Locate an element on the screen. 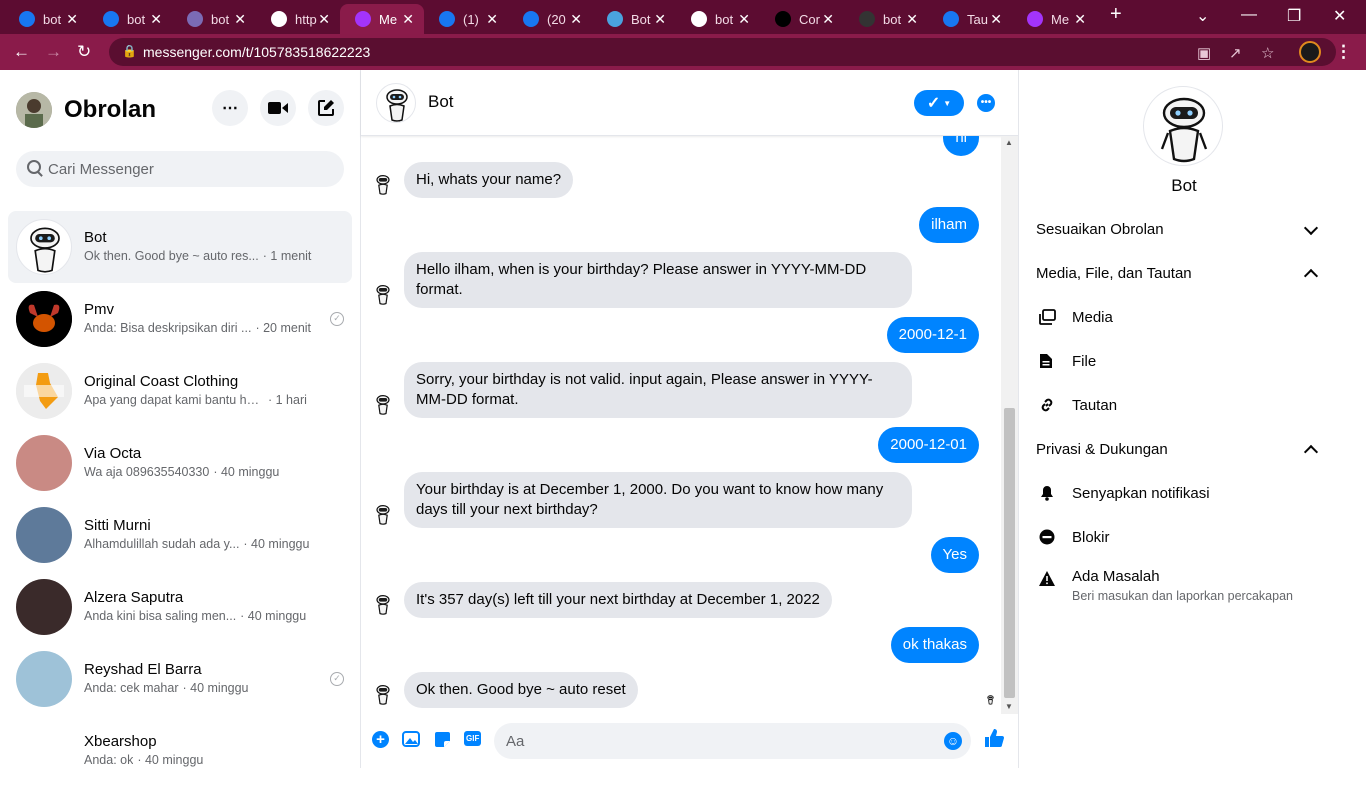 Image resolution: width=1366 pixels, height=787 pixels. mute-notifications-item: Senyapkan notifikasi is located at coordinates (1141, 493).